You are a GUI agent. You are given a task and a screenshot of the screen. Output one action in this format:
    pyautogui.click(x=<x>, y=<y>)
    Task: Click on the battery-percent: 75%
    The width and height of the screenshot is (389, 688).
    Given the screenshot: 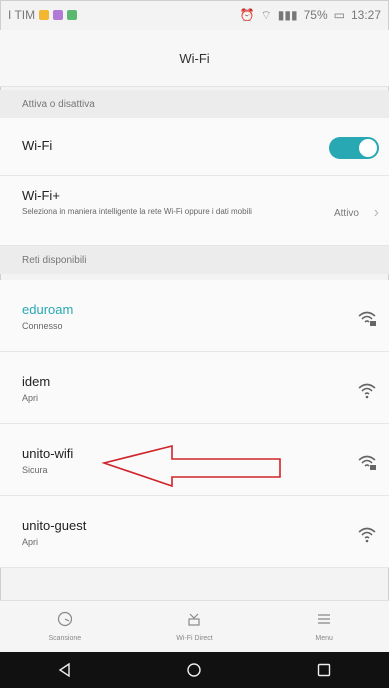 What is the action you would take?
    pyautogui.click(x=315, y=15)
    